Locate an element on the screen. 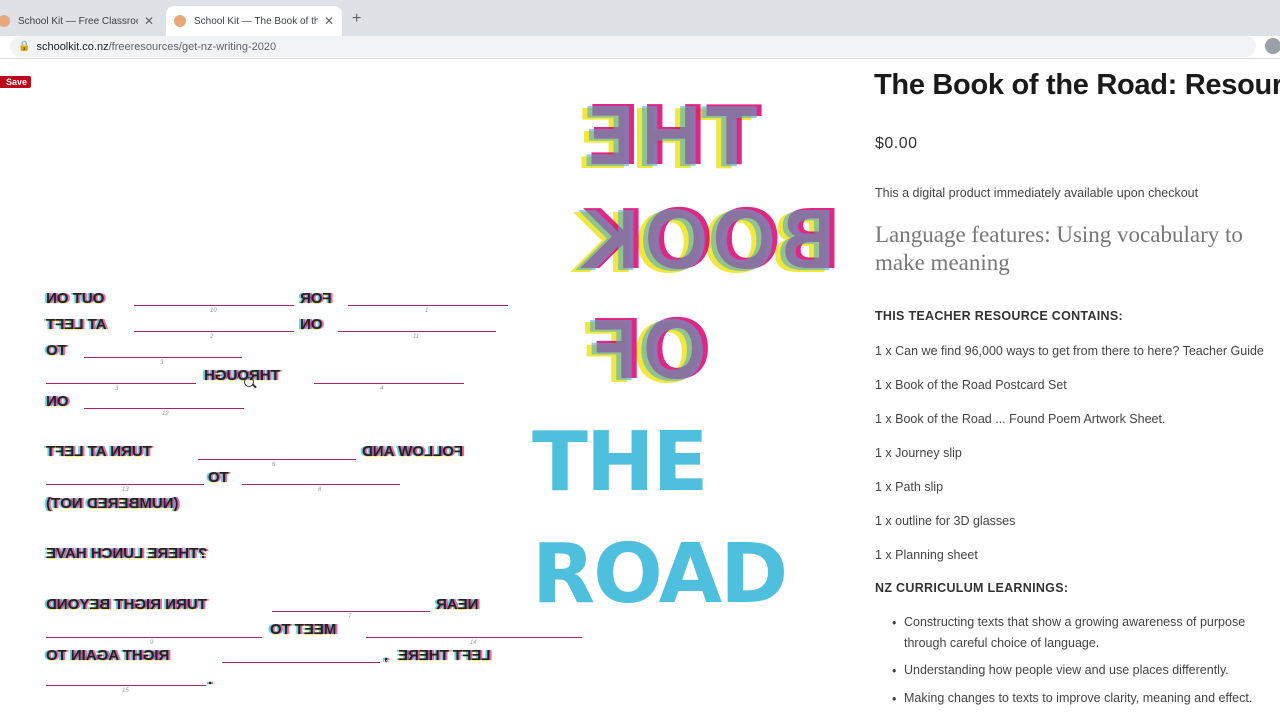 This screenshot has height=720, width=1280. art-title-road: ROAD is located at coordinates (660, 574).